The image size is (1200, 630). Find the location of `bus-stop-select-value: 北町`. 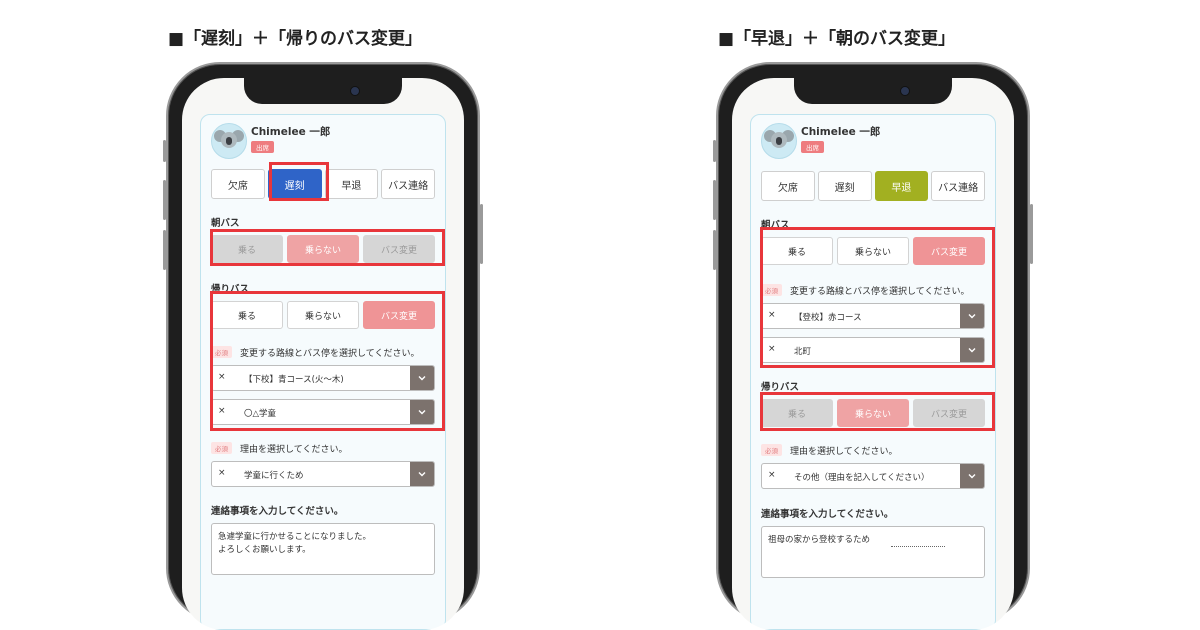

bus-stop-select-value: 北町 is located at coordinates (803, 352).